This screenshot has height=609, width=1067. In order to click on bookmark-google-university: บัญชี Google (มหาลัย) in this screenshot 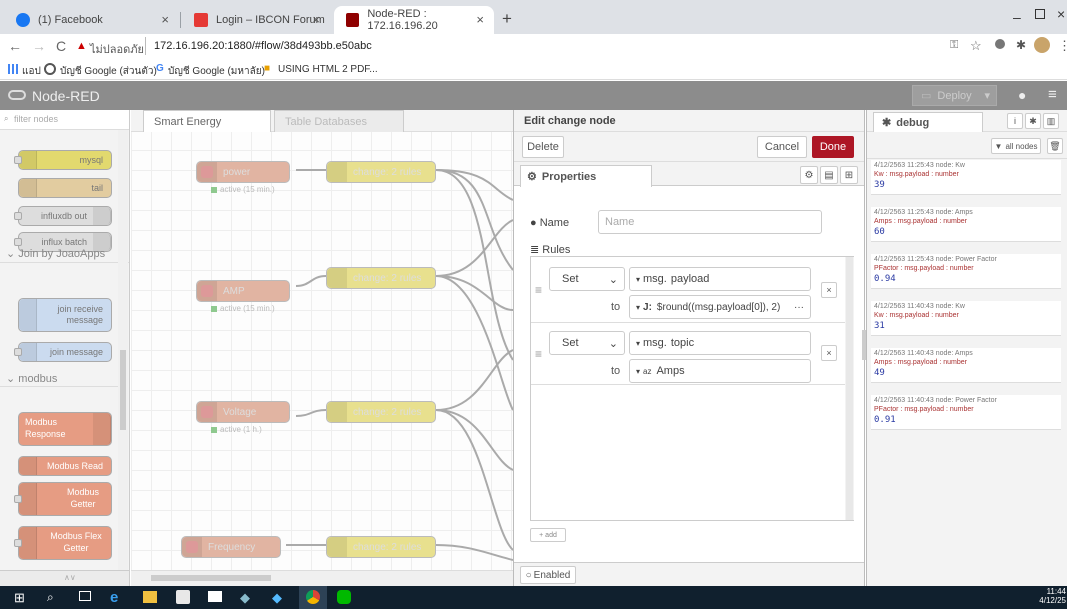, I will do `click(216, 71)`.